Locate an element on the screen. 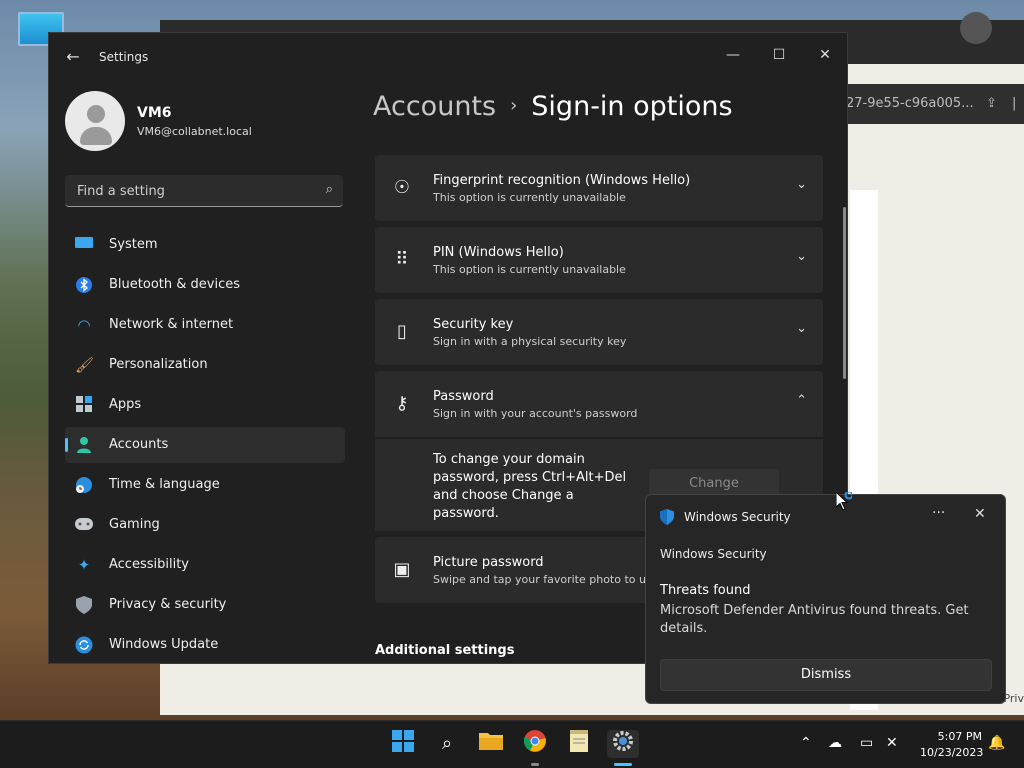  start-button is located at coordinates (403, 744).